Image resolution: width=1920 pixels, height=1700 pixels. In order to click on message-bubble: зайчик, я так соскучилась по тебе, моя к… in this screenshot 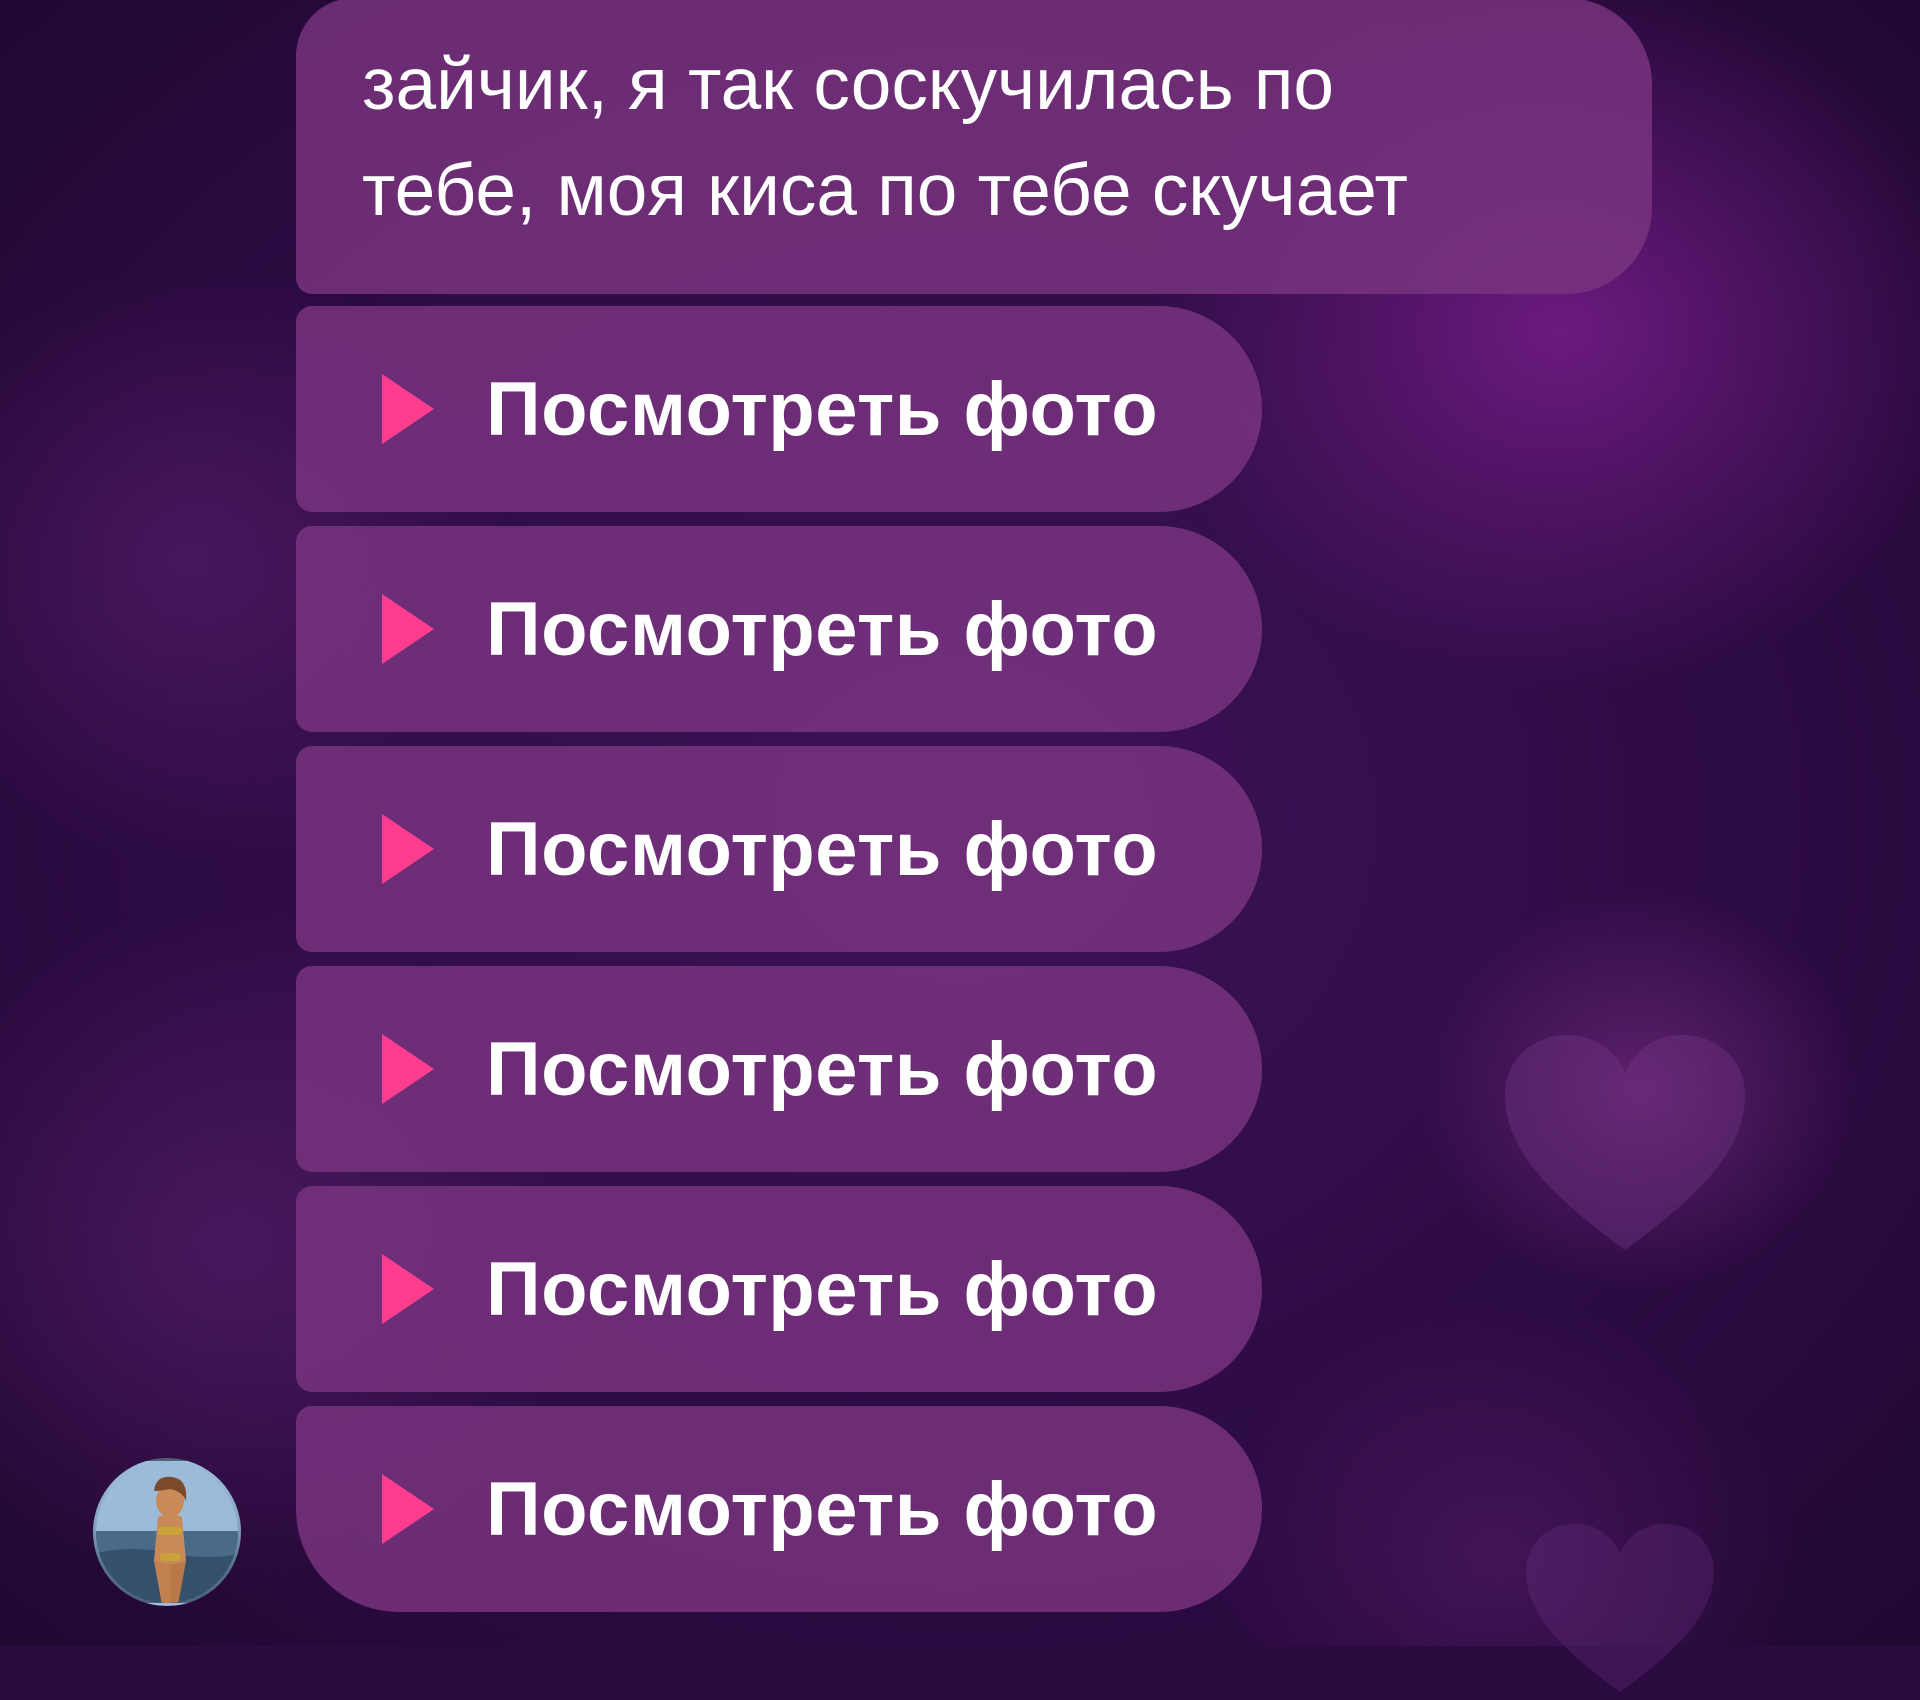, I will do `click(974, 147)`.